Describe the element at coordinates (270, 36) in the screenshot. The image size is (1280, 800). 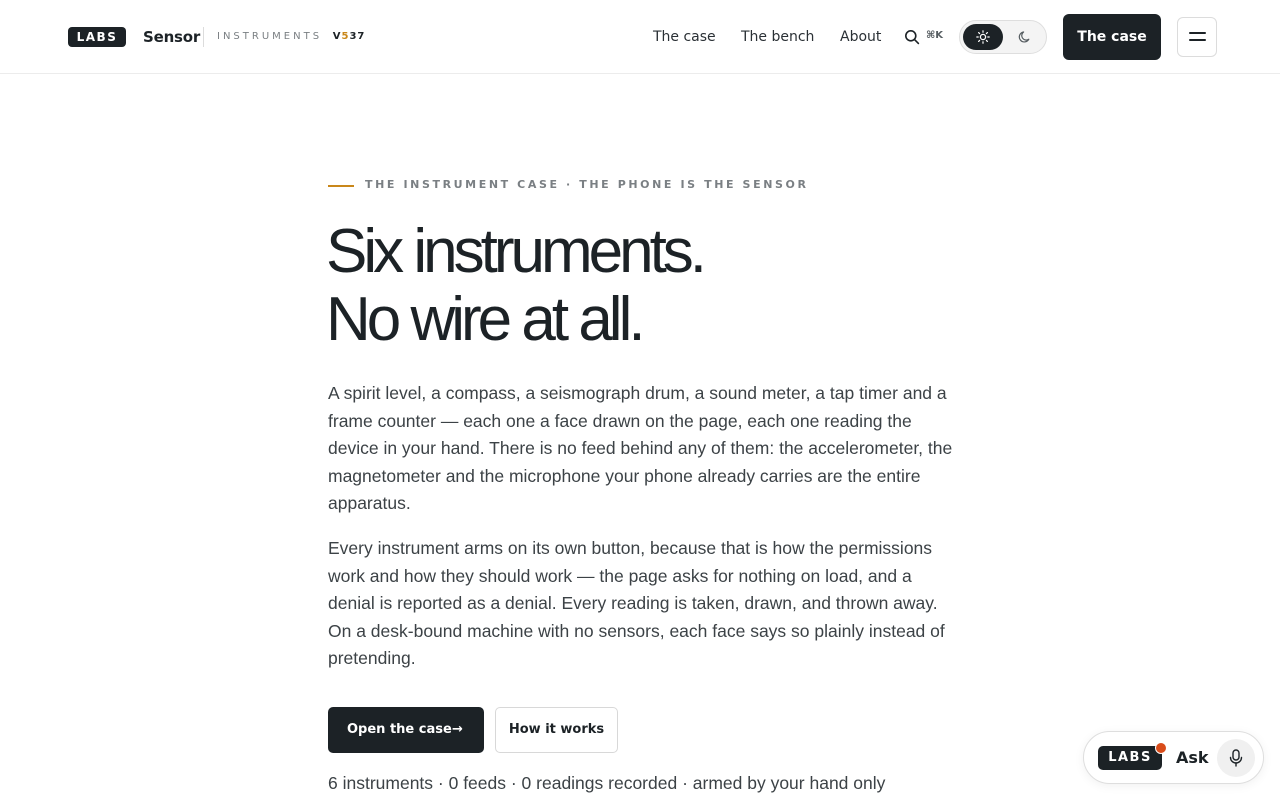
I see `brand-sub-text: INSTRUMENTS` at that location.